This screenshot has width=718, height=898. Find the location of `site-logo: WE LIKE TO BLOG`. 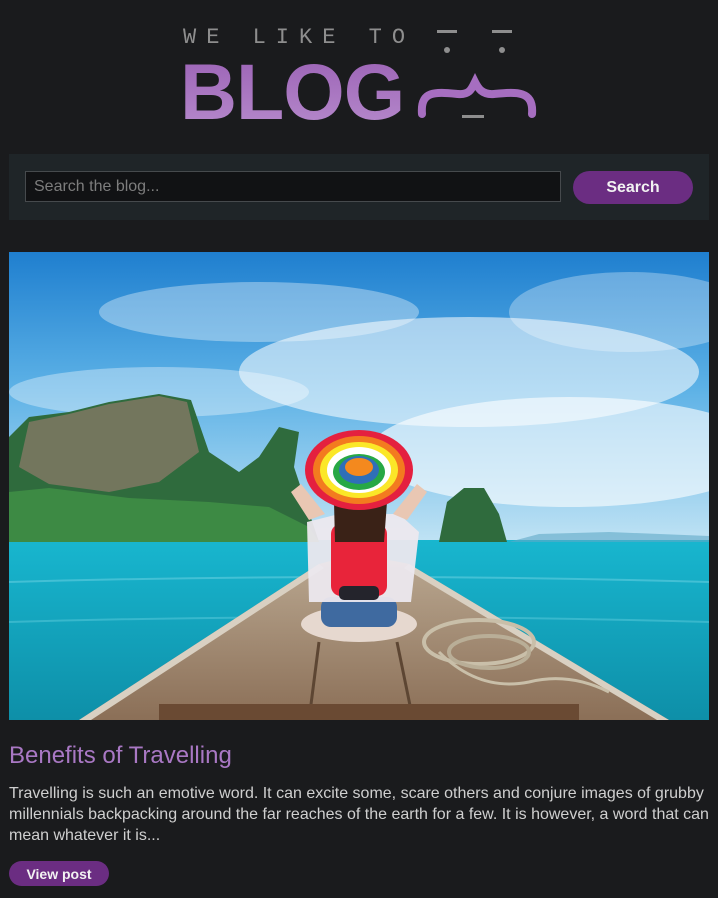

site-logo: WE LIKE TO BLOG is located at coordinates (360, 77).